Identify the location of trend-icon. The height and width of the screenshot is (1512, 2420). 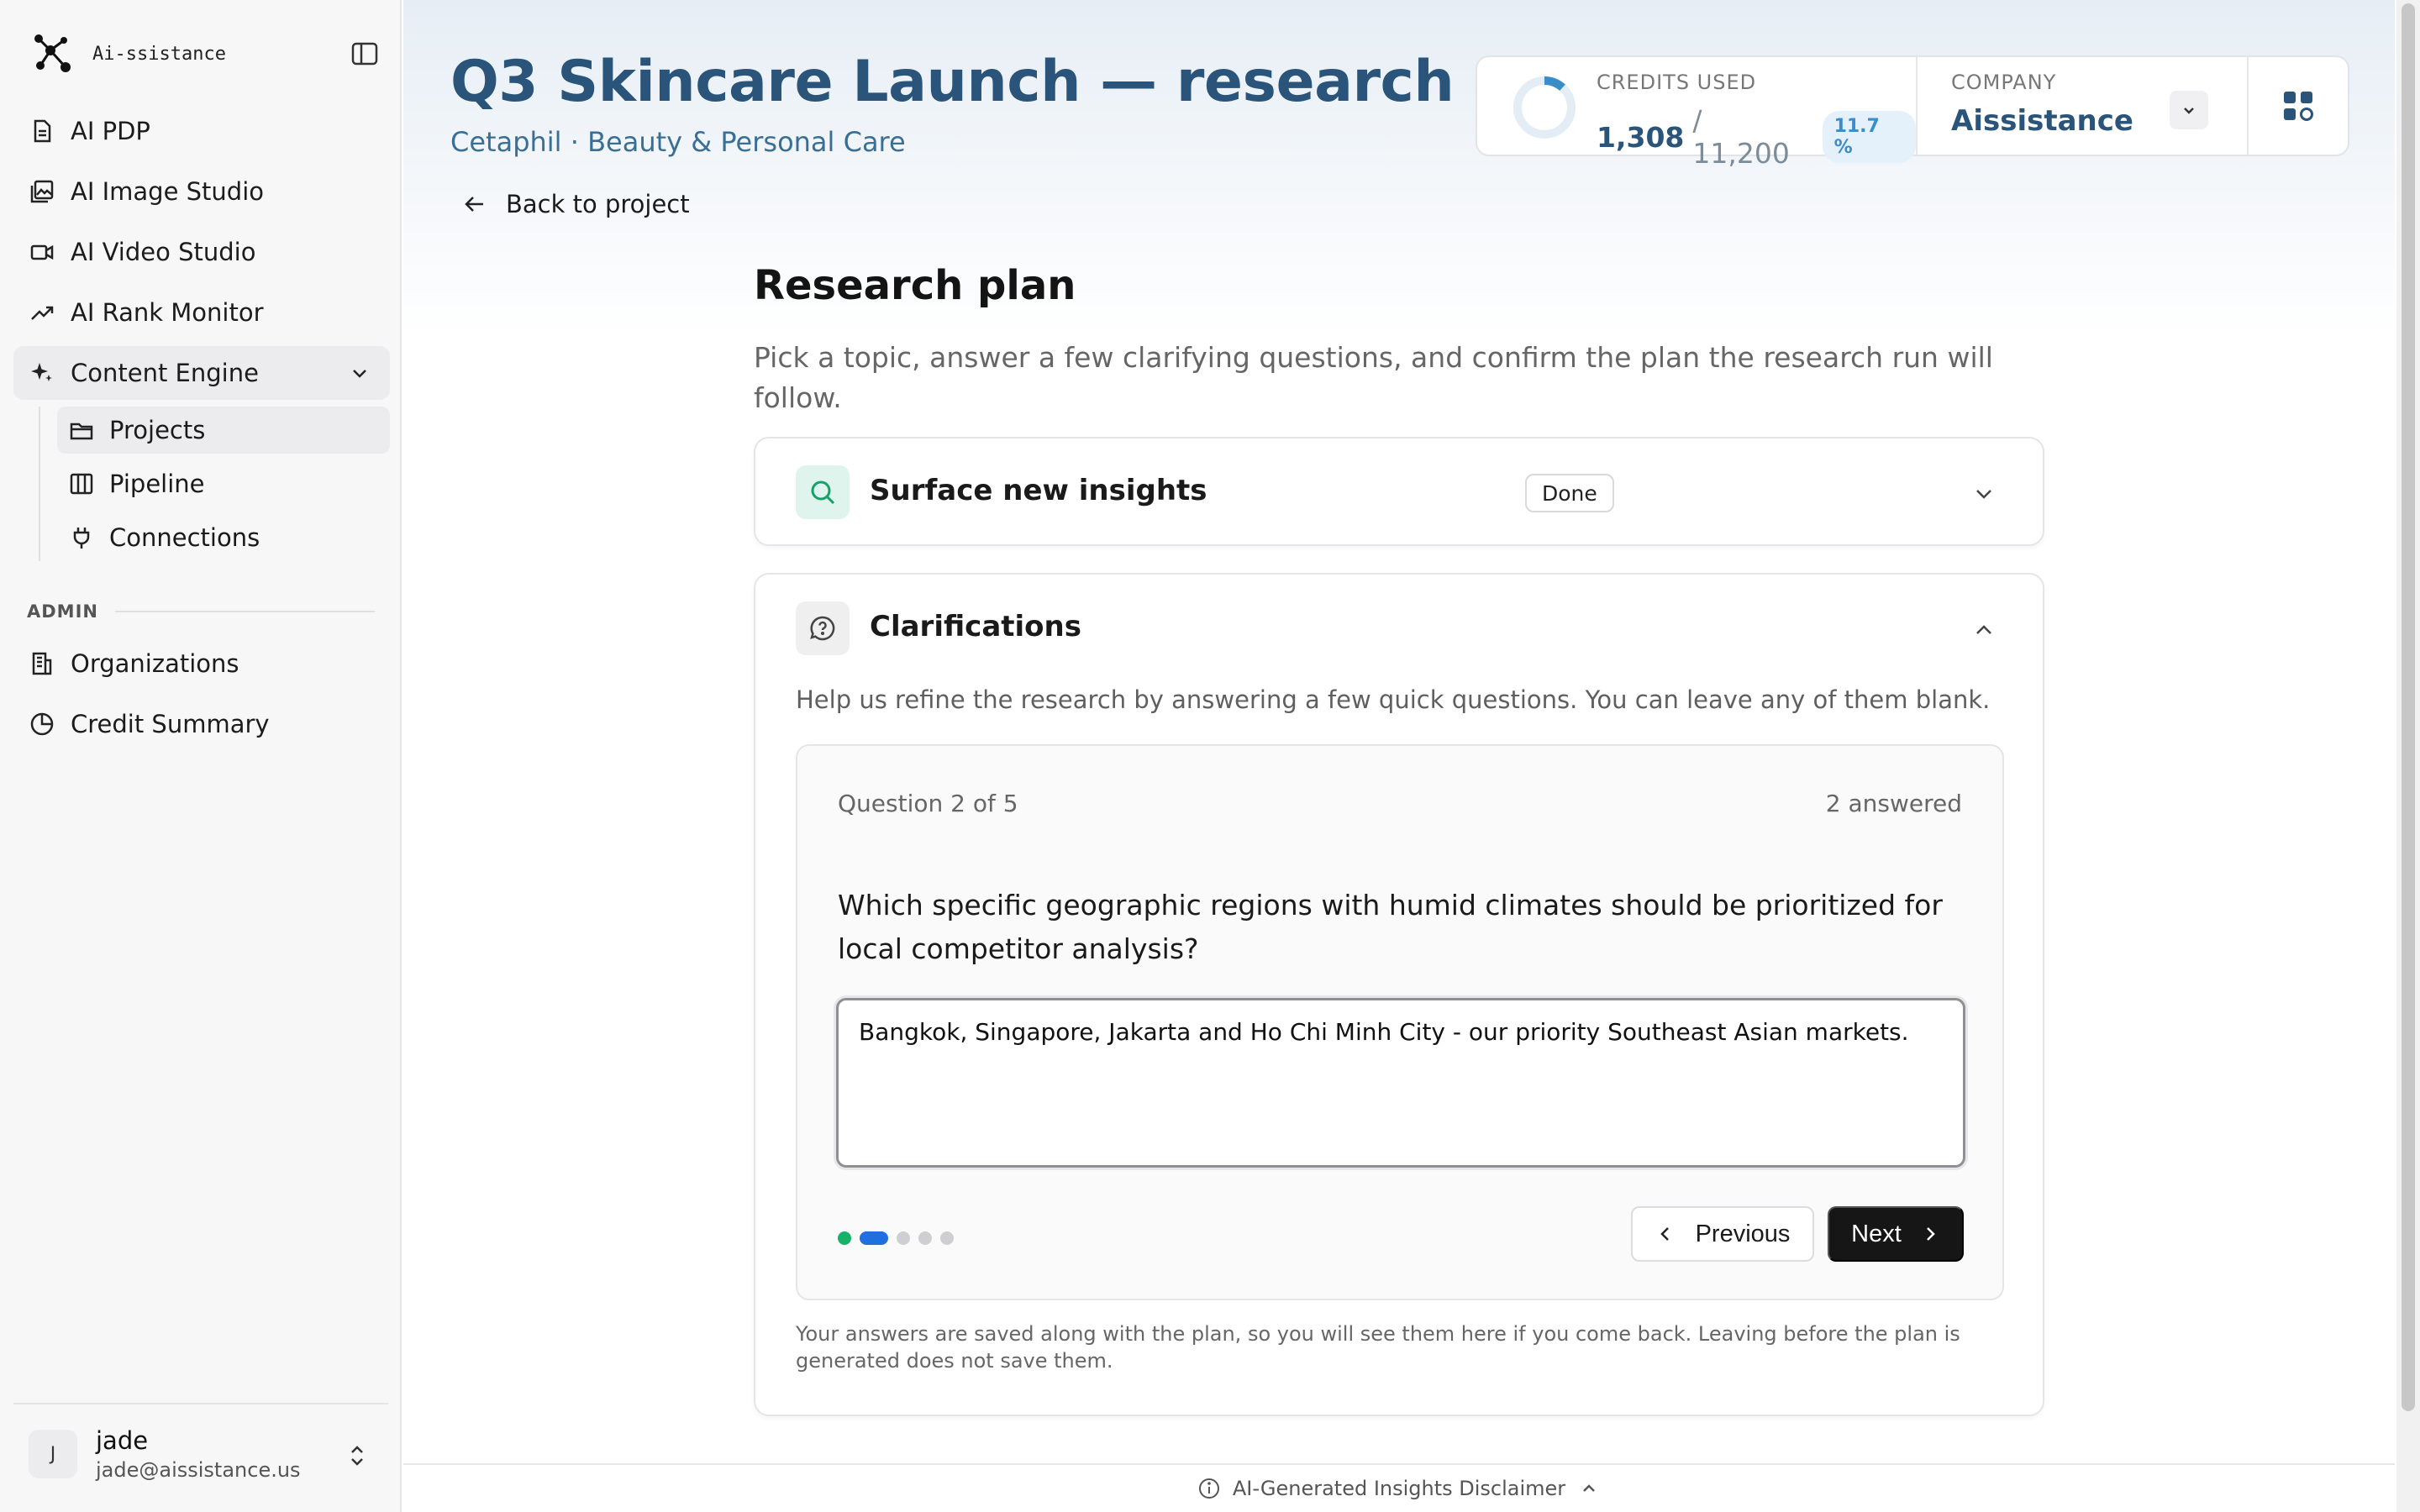
(42, 313).